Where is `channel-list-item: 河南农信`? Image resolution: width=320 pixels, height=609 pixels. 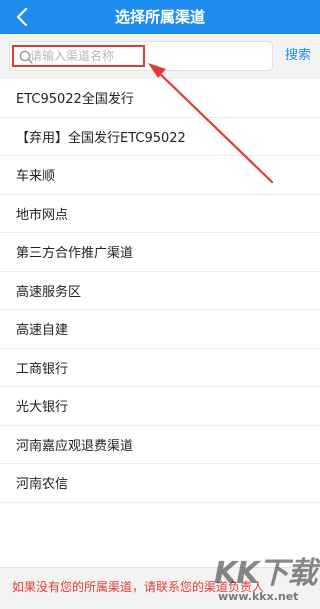
channel-list-item: 河南农信 is located at coordinates (160, 483).